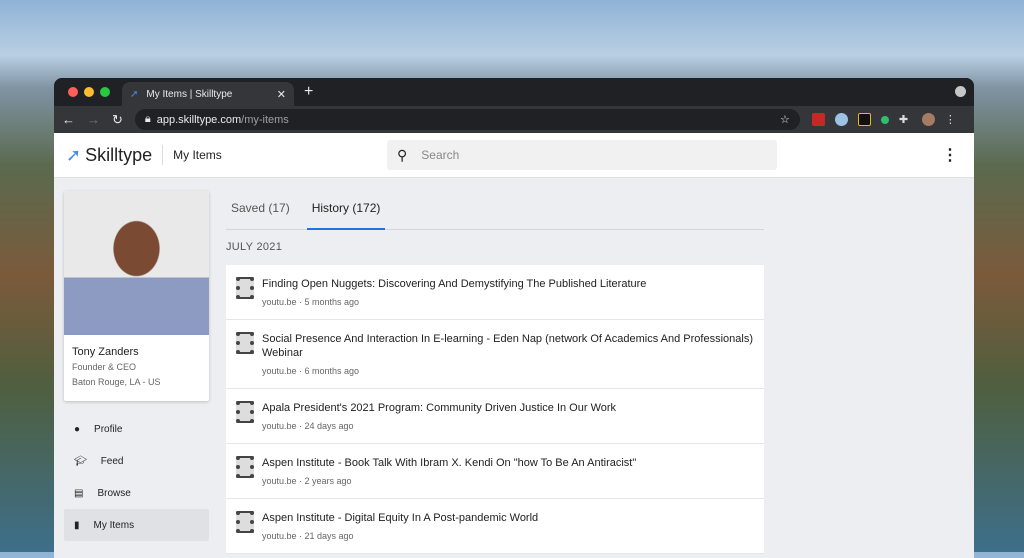 The image size is (1024, 558). Describe the element at coordinates (402, 154) in the screenshot. I see `search-icon: ⚲` at that location.